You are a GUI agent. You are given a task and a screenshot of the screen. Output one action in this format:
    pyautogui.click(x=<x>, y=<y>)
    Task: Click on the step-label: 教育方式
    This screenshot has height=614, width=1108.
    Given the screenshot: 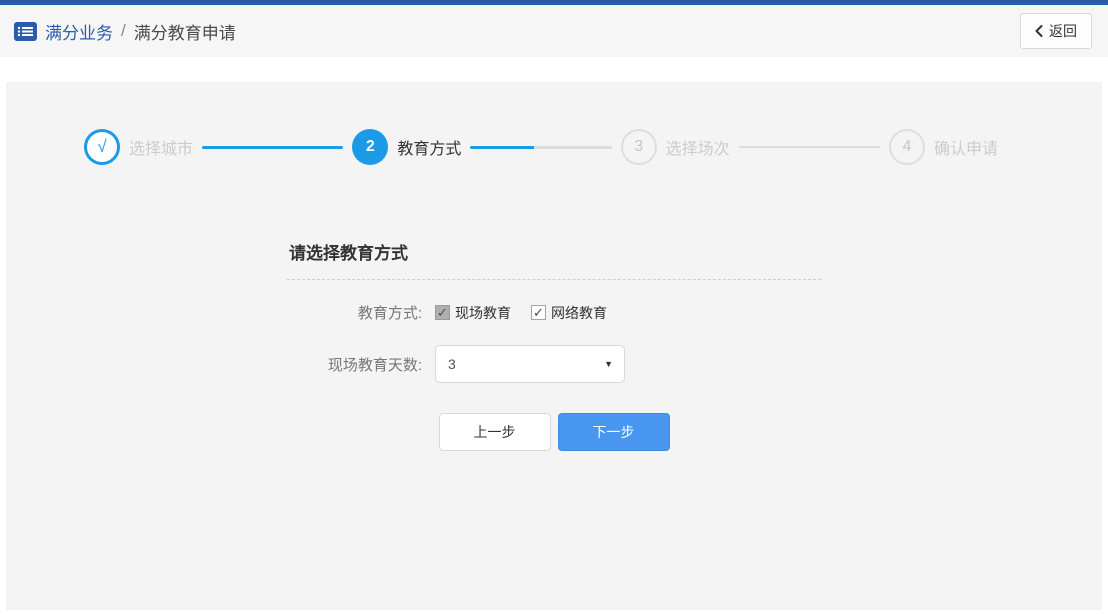 What is the action you would take?
    pyautogui.click(x=429, y=149)
    